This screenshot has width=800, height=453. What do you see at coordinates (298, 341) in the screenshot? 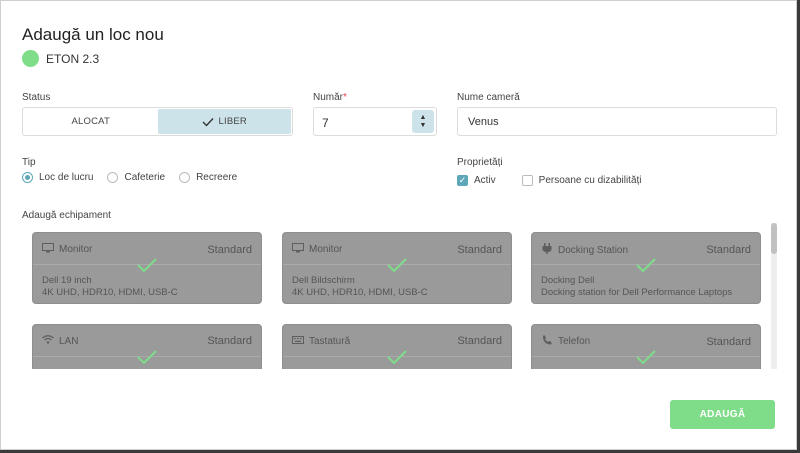
I see `keyboard-icon` at bounding box center [298, 341].